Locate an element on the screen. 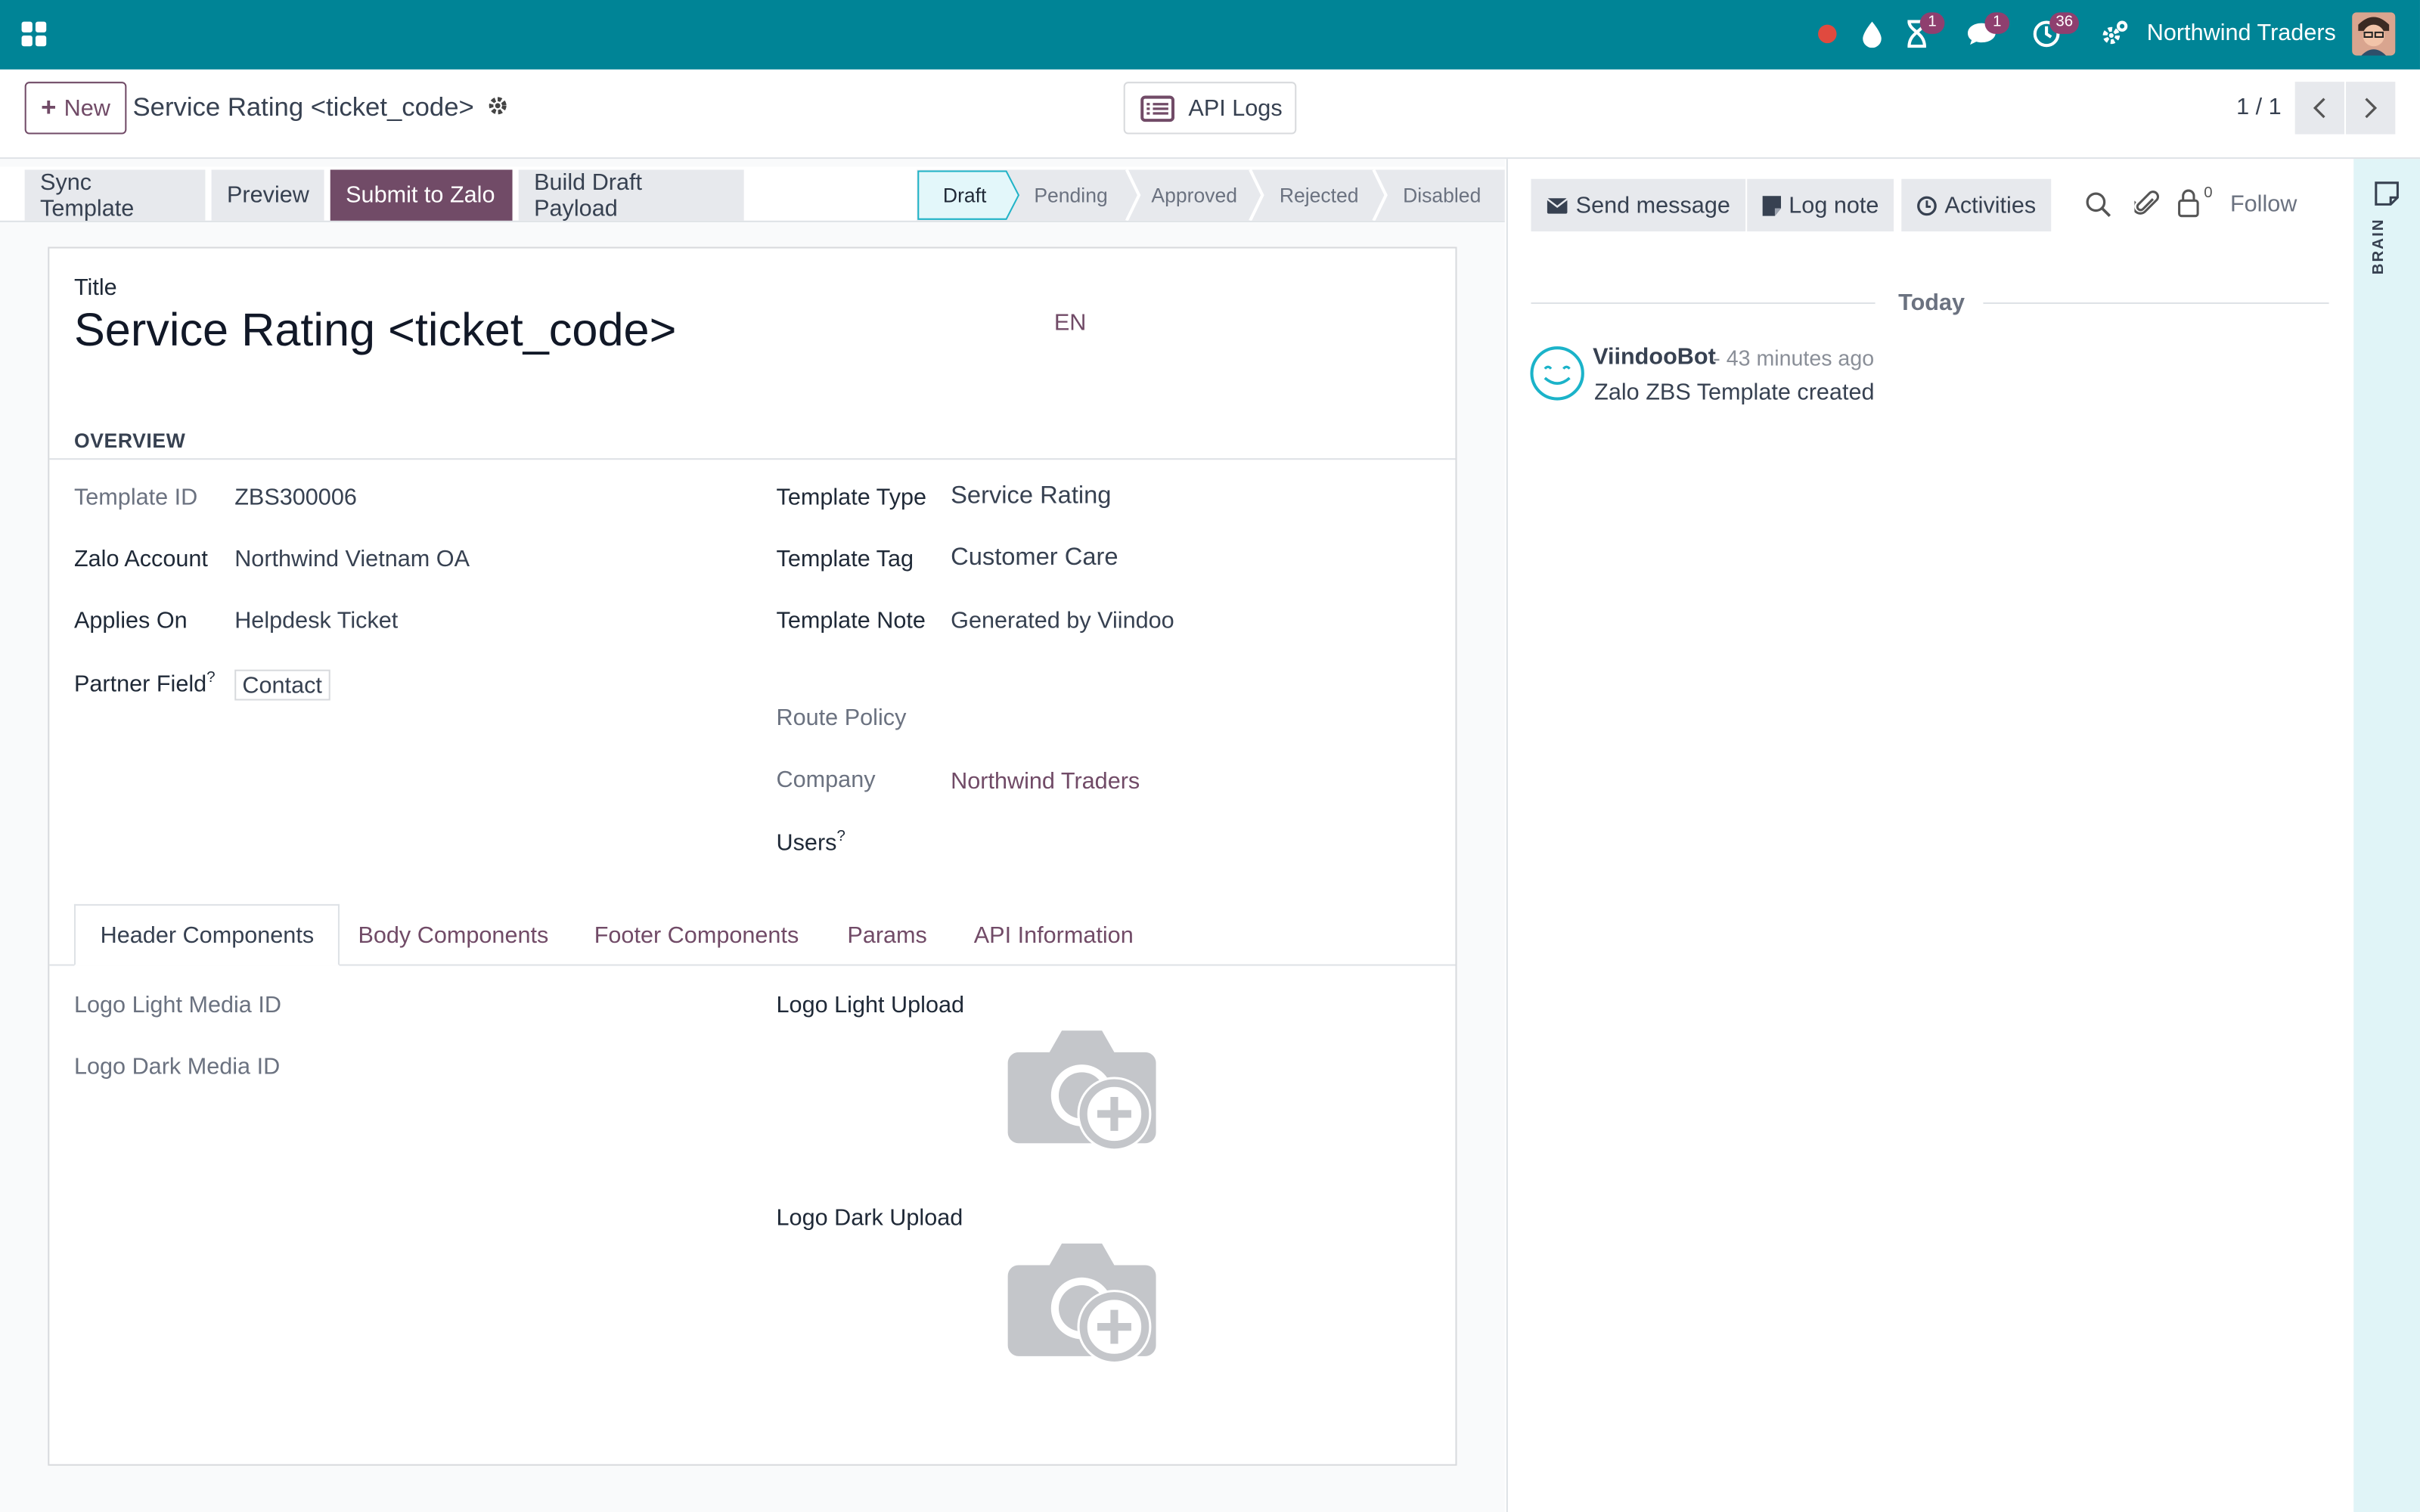 This screenshot has height=1512, width=2420. users-label: Users? is located at coordinates (811, 843).